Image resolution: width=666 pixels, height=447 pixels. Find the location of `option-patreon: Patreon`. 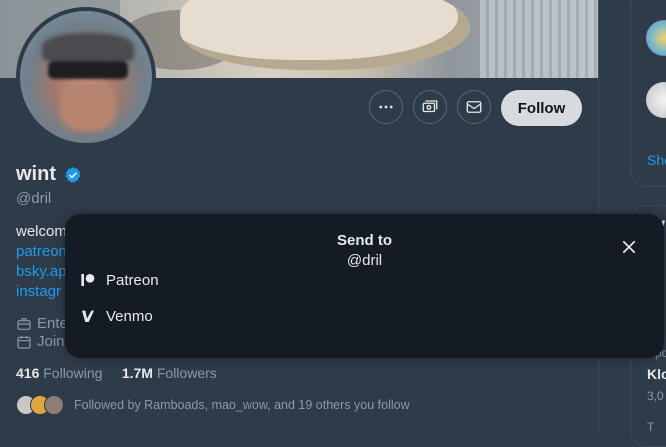

option-patreon: Patreon is located at coordinates (119, 280).